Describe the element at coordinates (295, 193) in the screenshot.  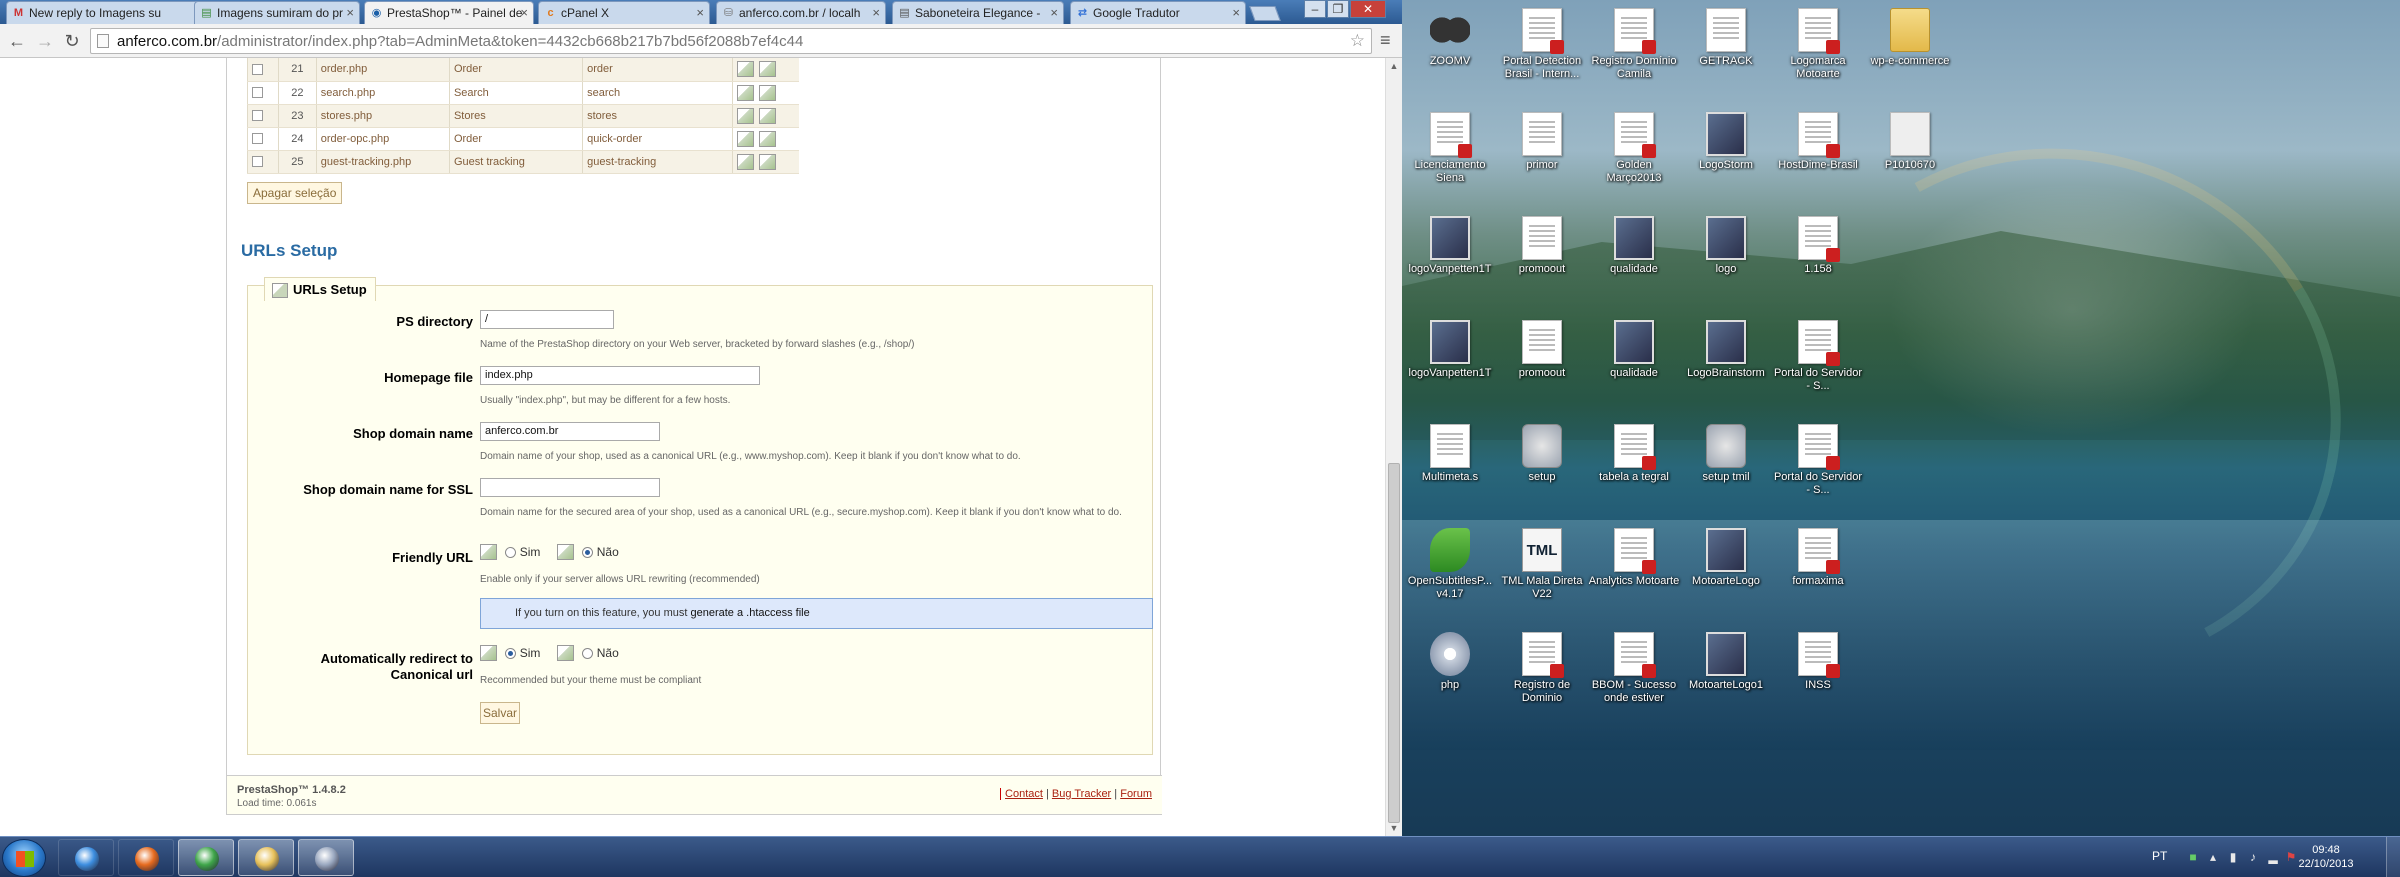
I see `delete-selection-button: Apagar seleção` at that location.